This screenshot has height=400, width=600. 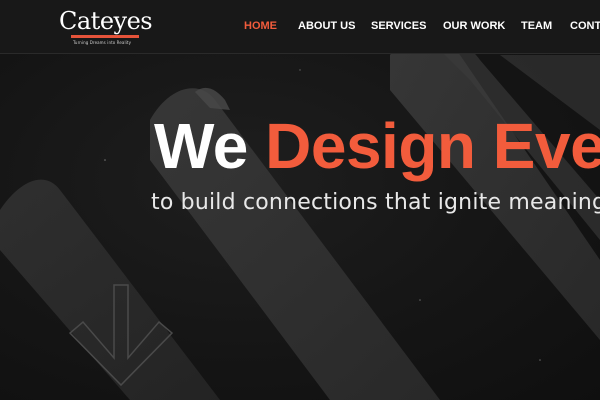 I want to click on nav-our-work: OUR WORK, so click(x=474, y=26).